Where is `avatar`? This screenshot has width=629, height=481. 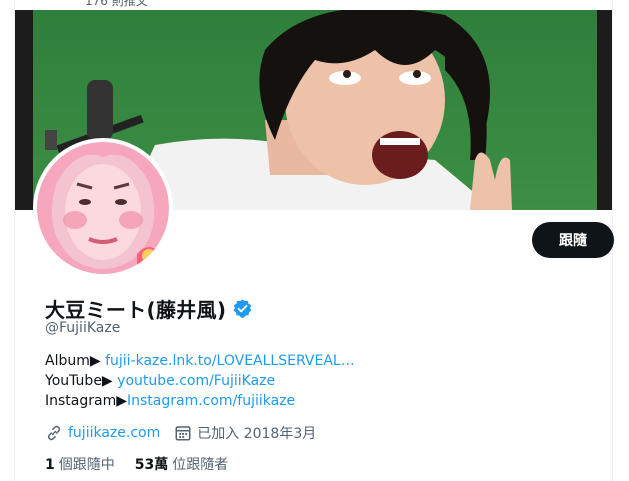
avatar is located at coordinates (103, 208).